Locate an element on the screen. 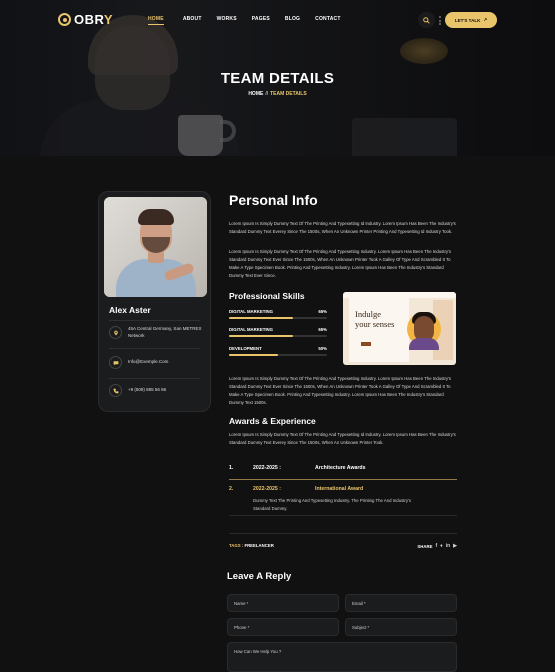  linkedin-icon: in is located at coordinates (448, 546).